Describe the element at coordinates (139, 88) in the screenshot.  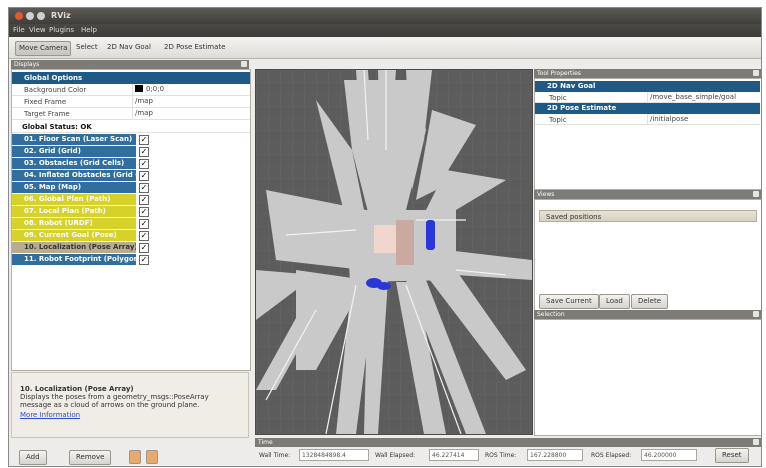
I see `color-swatch` at that location.